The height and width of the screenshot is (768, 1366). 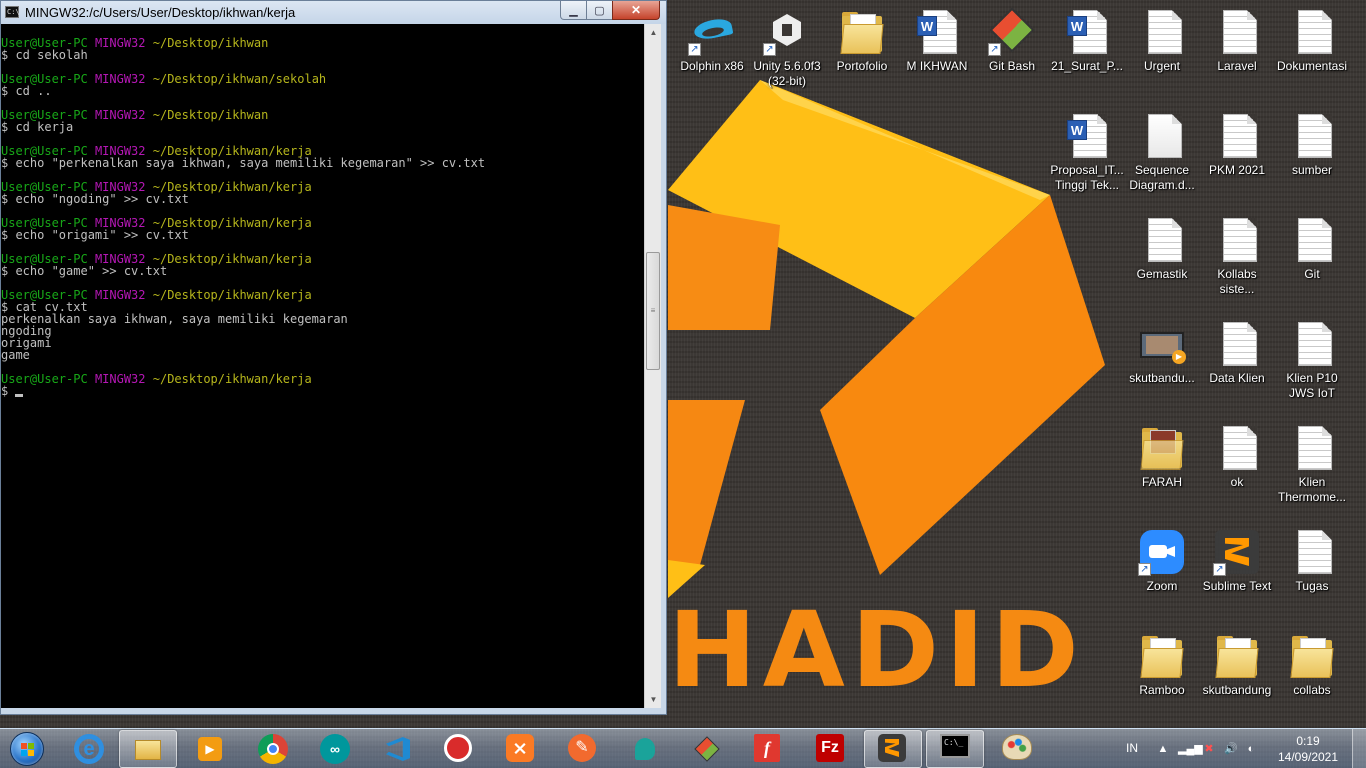 I want to click on desktop-icon-label: Laravel, so click(x=1237, y=66).